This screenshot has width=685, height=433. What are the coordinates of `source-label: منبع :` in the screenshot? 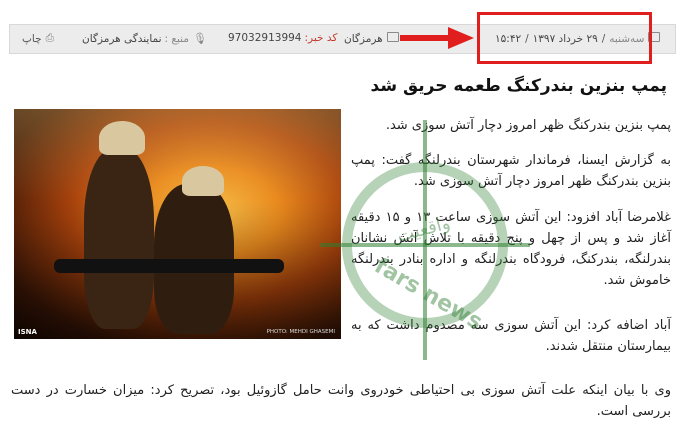 It's located at (176, 38).